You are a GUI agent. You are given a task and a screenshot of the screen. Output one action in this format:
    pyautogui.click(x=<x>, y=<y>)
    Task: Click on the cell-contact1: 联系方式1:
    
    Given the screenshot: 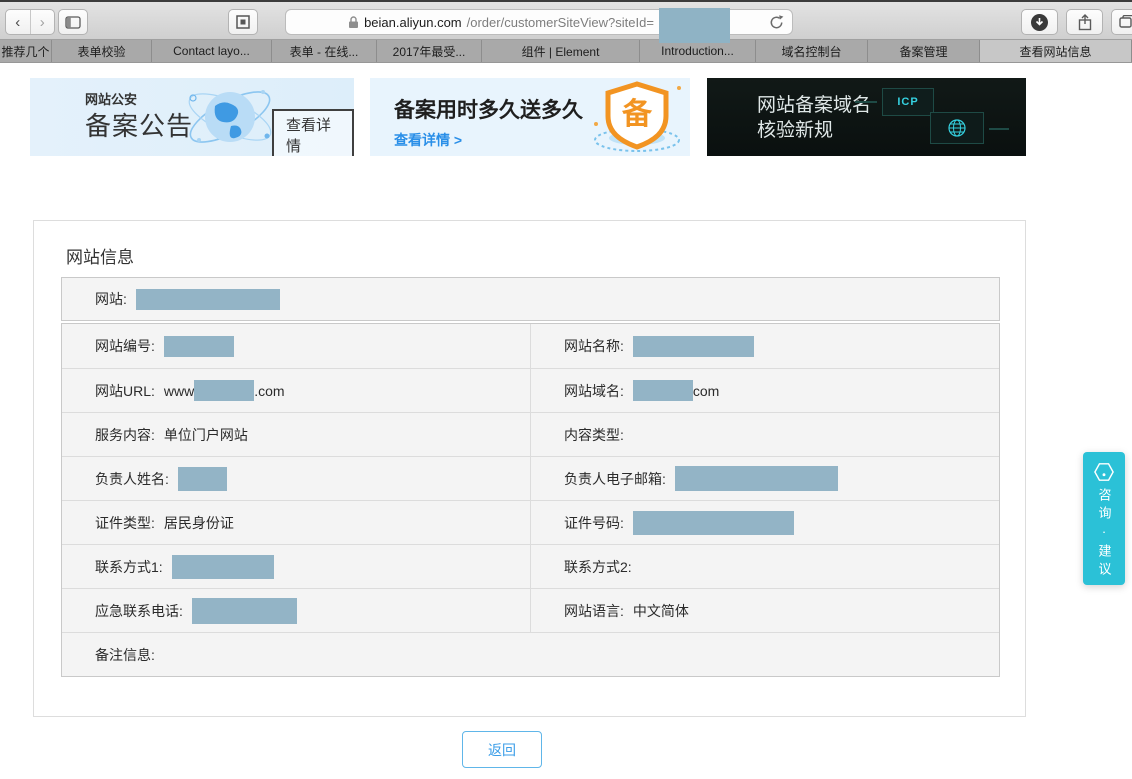 What is the action you would take?
    pyautogui.click(x=296, y=566)
    